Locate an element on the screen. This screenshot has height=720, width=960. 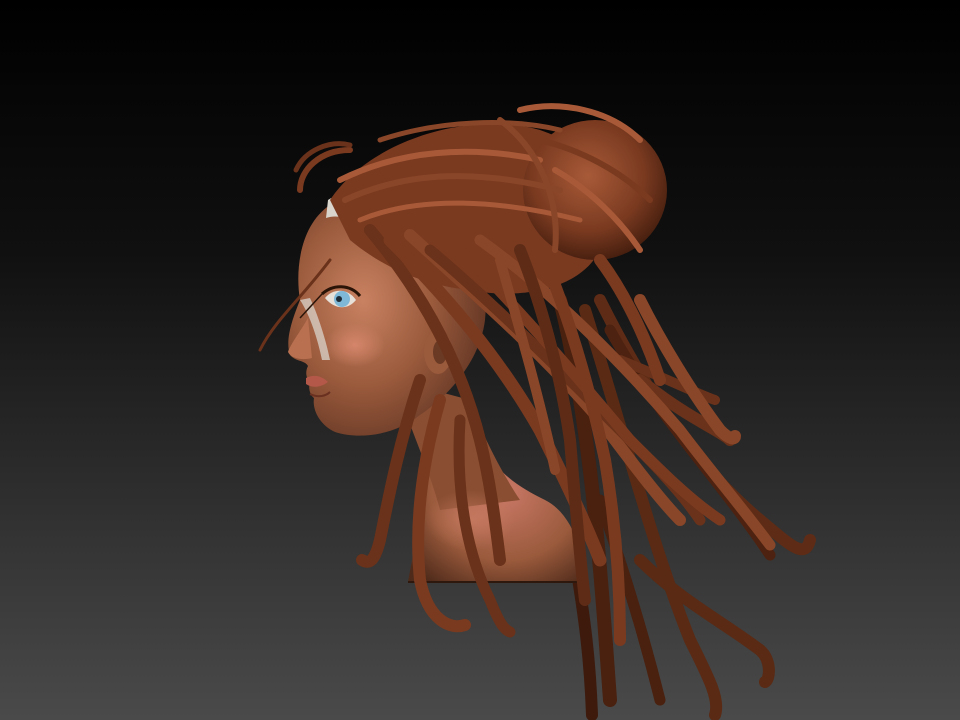
cheek-blush is located at coordinates (355, 345).